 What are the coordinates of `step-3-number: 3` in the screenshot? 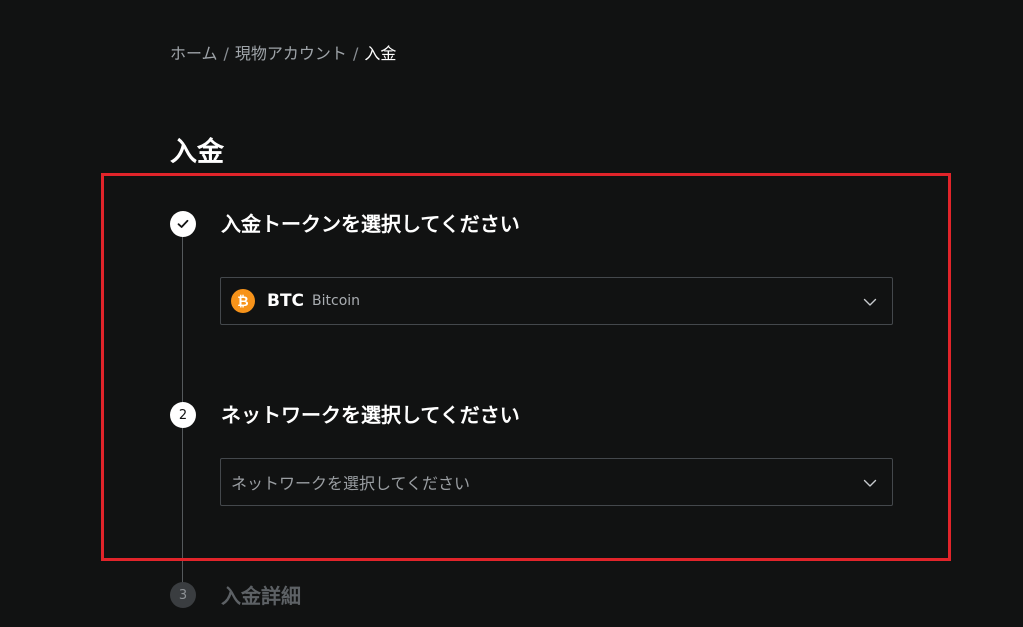 It's located at (183, 595).